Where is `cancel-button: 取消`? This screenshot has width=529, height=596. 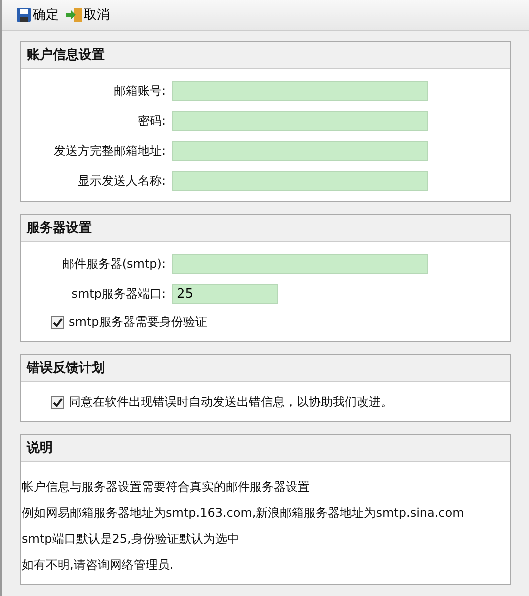 cancel-button: 取消 is located at coordinates (87, 15).